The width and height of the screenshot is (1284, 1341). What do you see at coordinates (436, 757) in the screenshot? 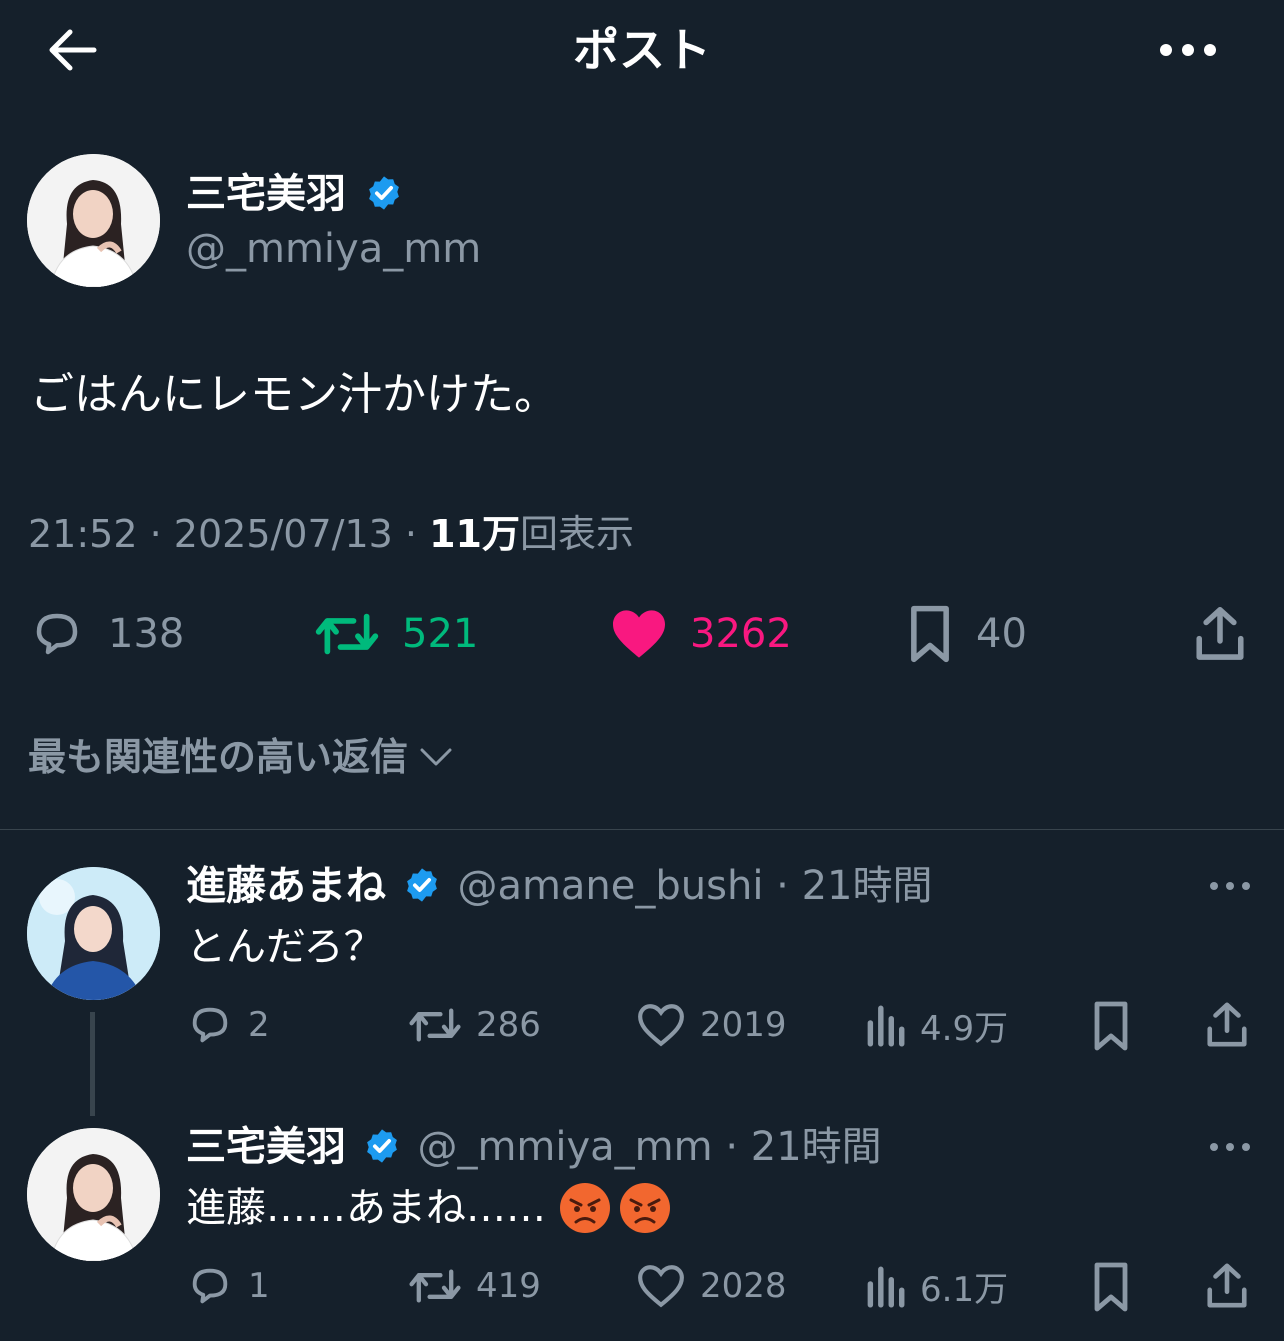
I see `chevron-down-icon` at bounding box center [436, 757].